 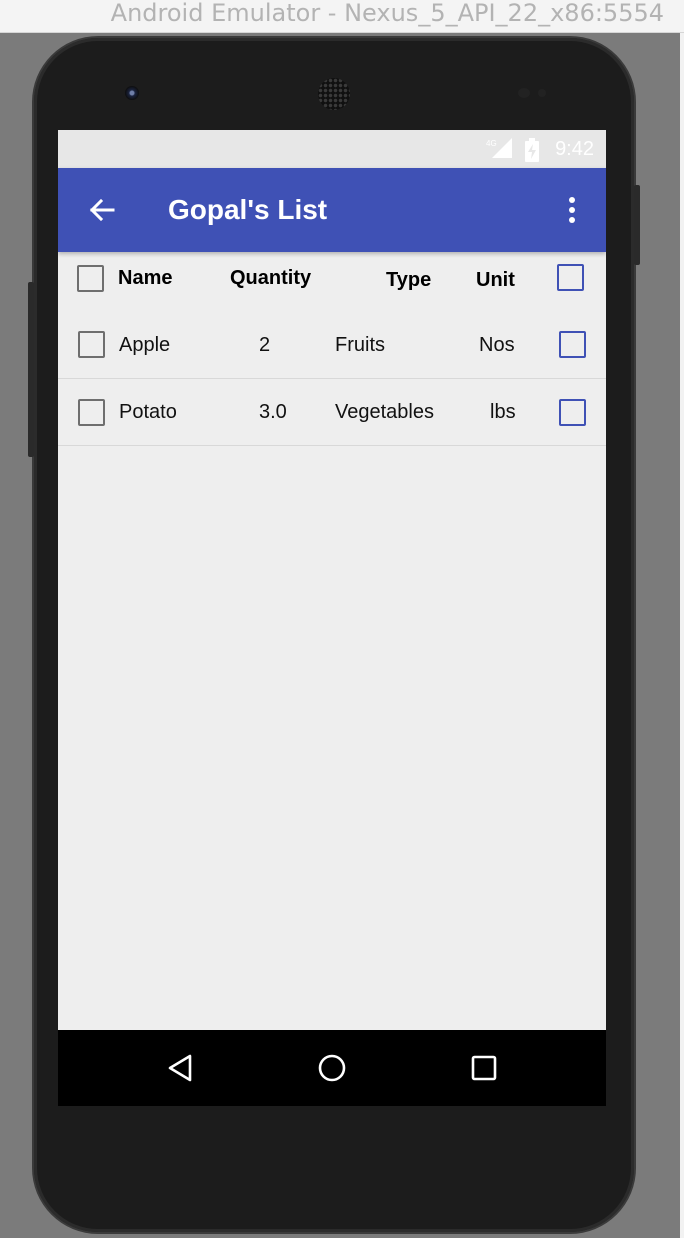 What do you see at coordinates (360, 345) in the screenshot?
I see `item-type: Fruits` at bounding box center [360, 345].